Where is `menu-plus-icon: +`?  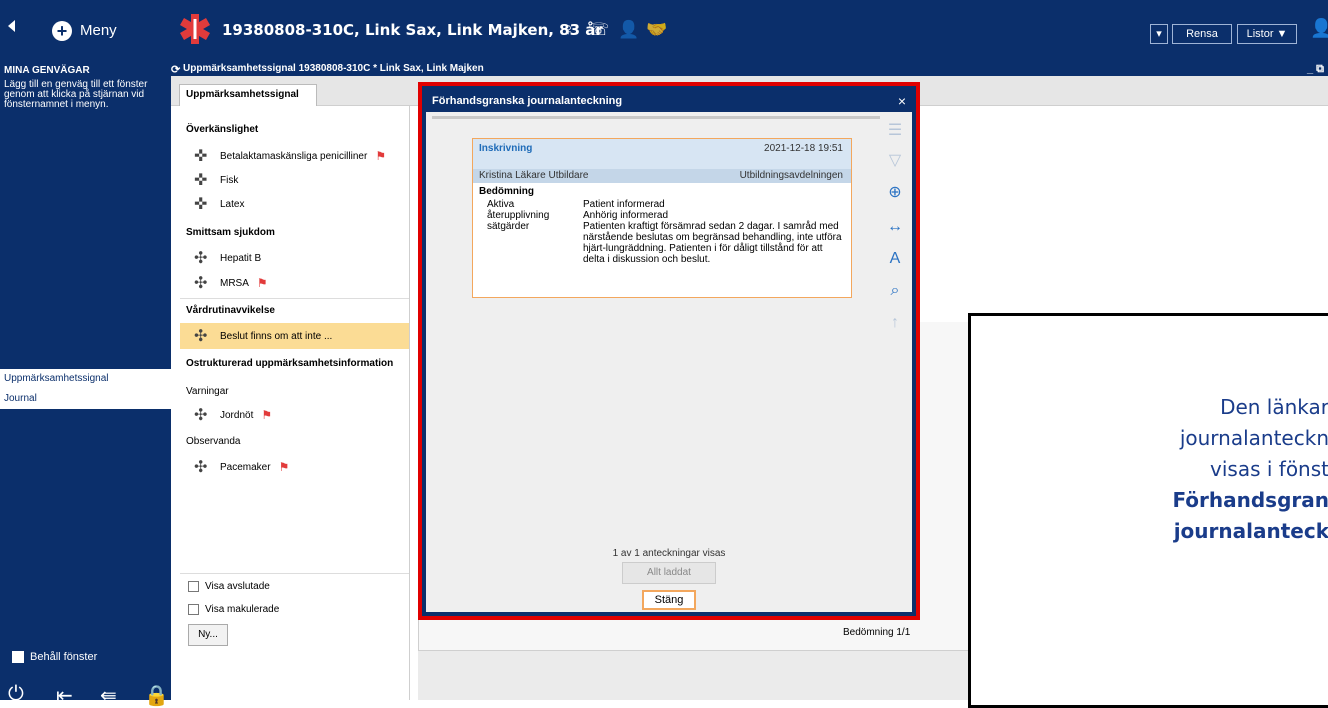 menu-plus-icon: + is located at coordinates (62, 31).